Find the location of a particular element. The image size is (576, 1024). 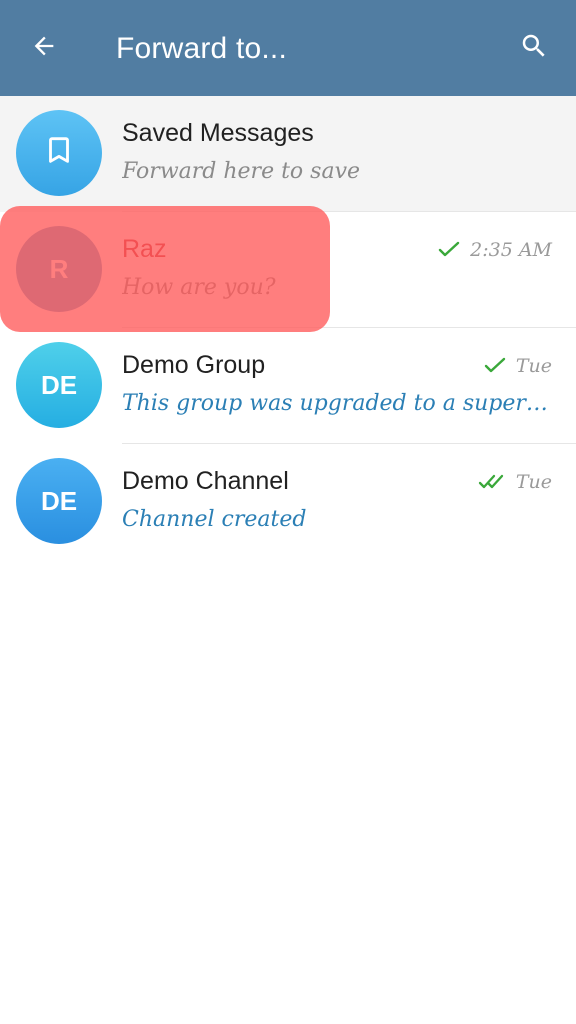

chat-time: 2:35 AM is located at coordinates (511, 250).